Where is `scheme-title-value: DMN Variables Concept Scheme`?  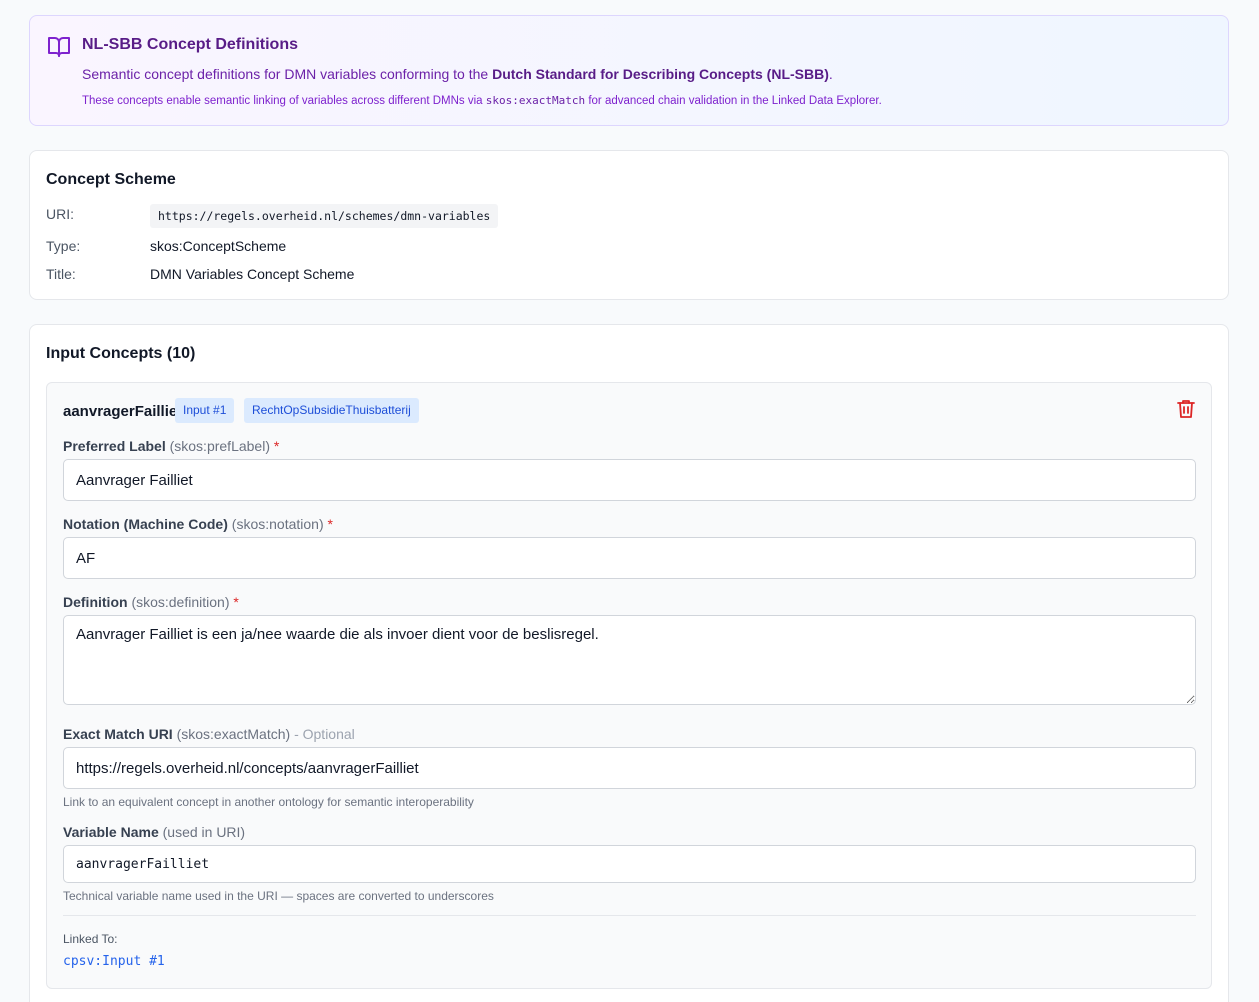 scheme-title-value: DMN Variables Concept Scheme is located at coordinates (252, 274).